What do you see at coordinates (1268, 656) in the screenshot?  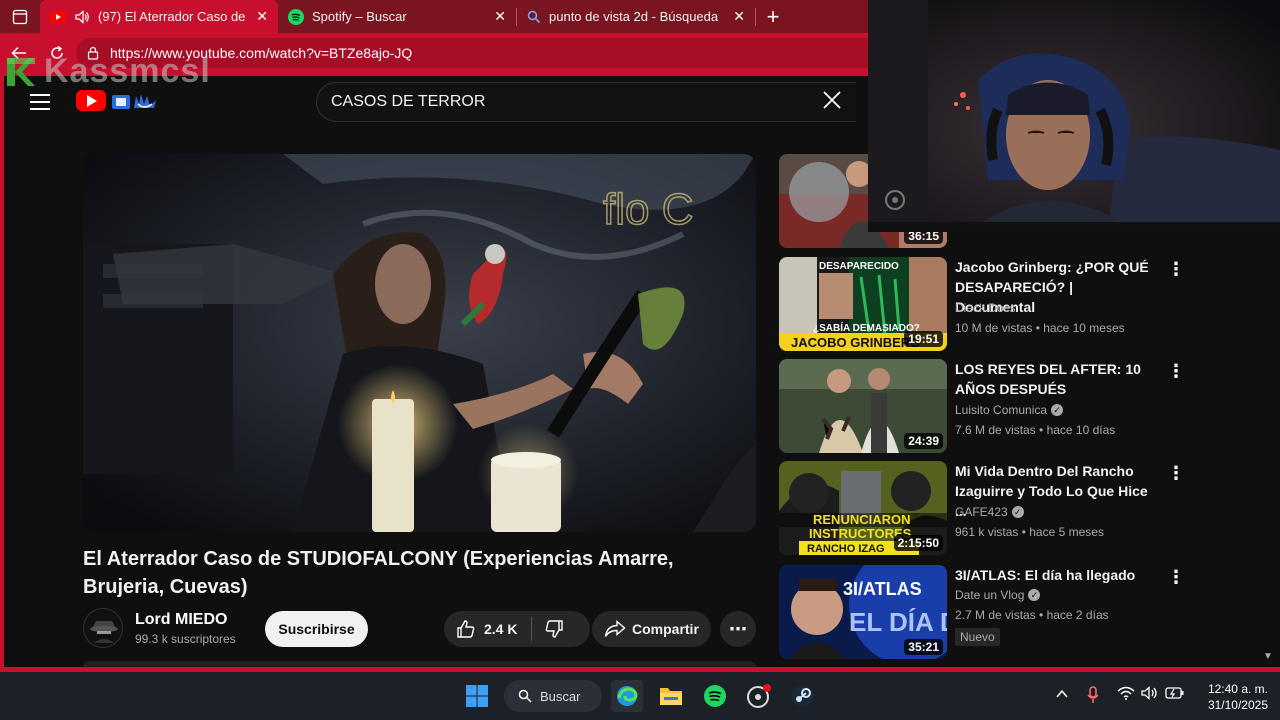 I see `scroll-down-icon: ▼` at bounding box center [1268, 656].